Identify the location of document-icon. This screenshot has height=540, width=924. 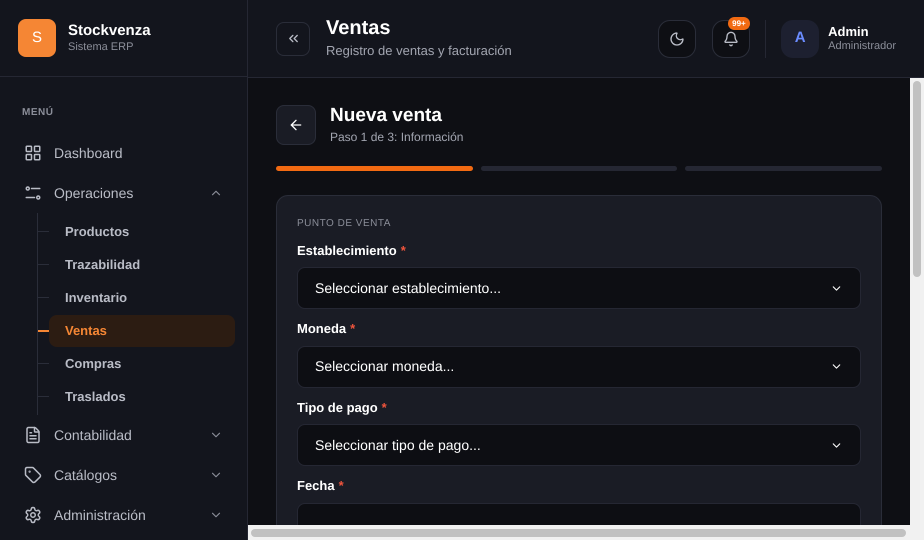
(33, 435).